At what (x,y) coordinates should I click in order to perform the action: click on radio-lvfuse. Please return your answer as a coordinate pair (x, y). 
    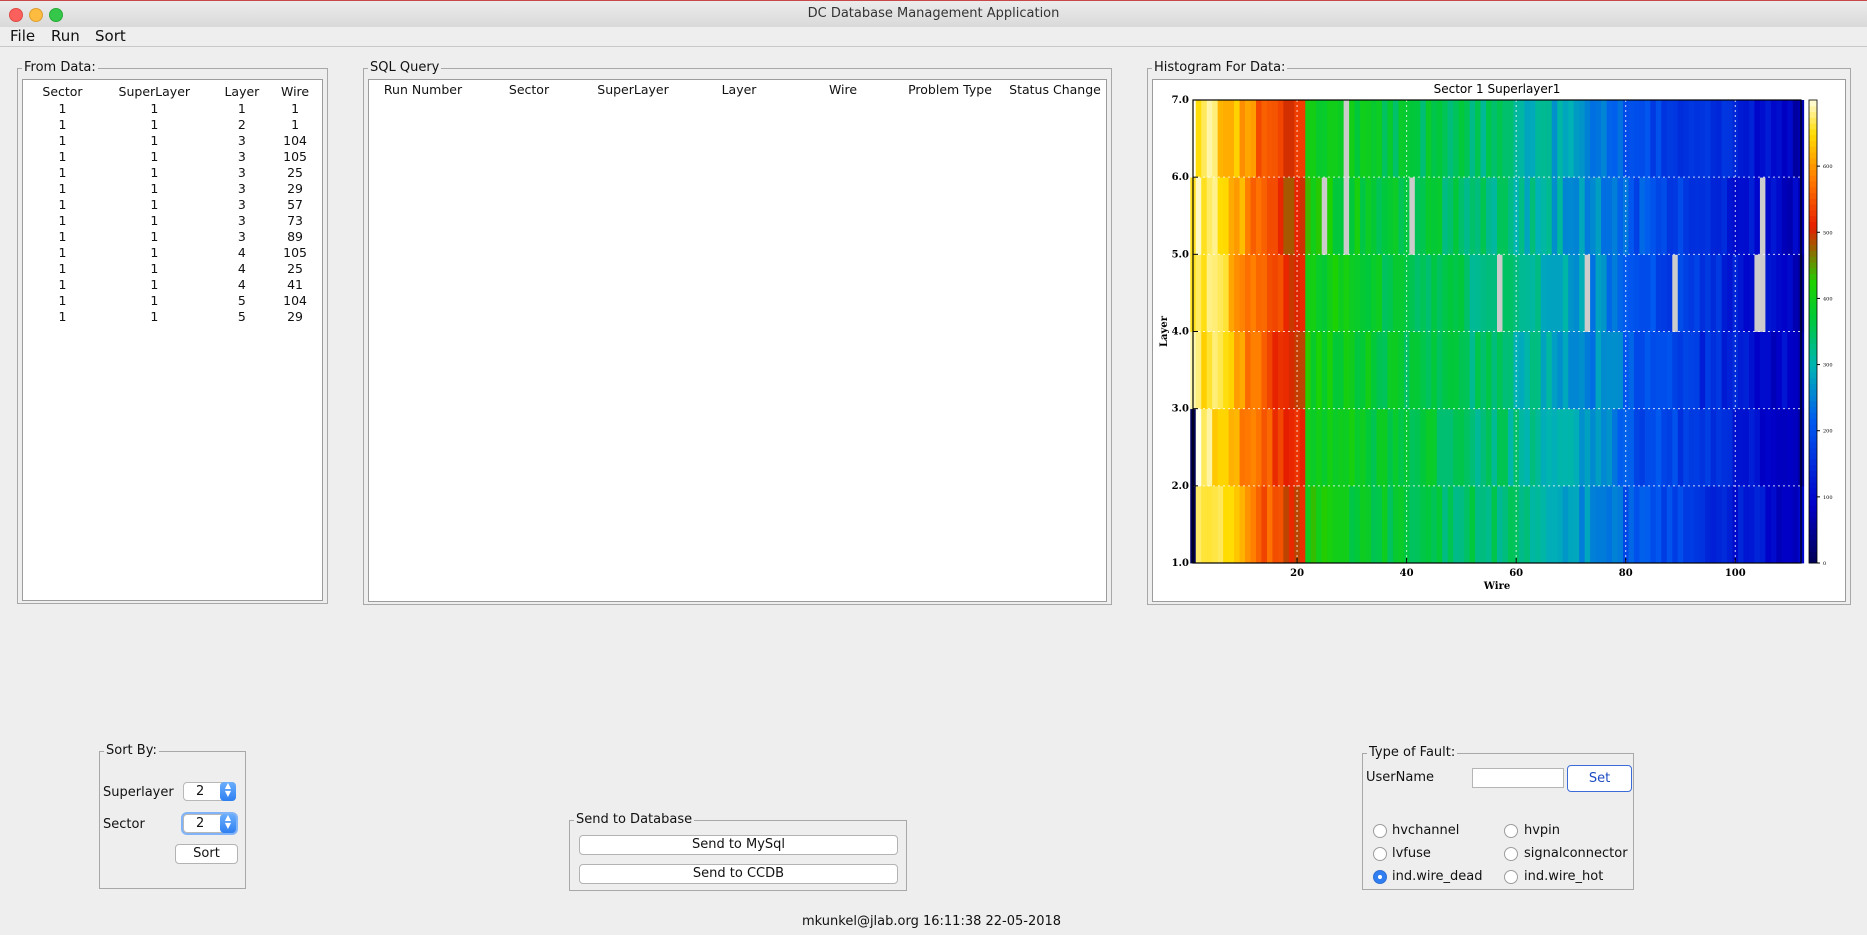
    Looking at the image, I should click on (1380, 854).